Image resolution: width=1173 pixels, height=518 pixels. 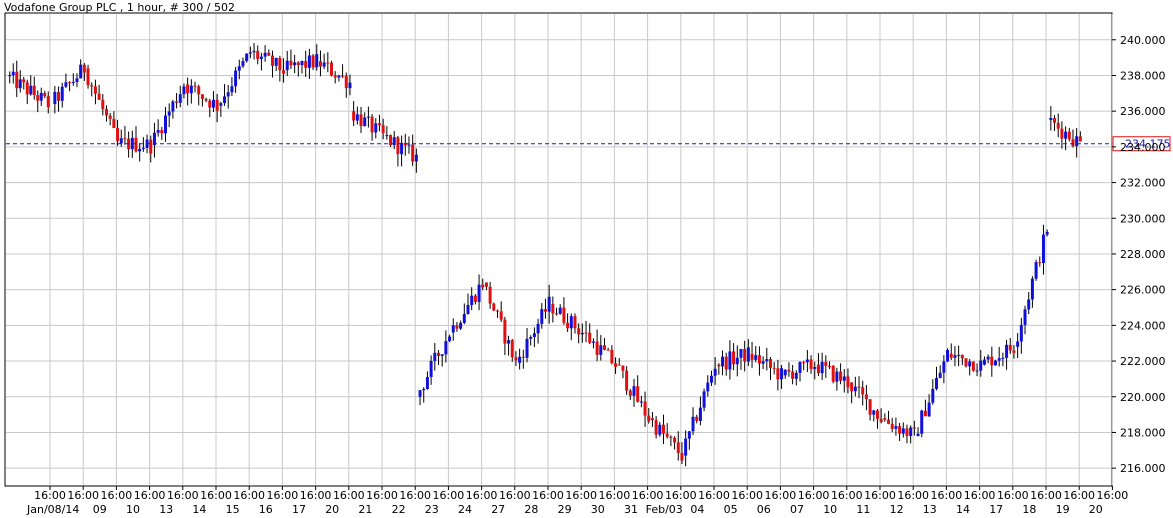 I want to click on x-date-label: 17, so click(x=996, y=509).